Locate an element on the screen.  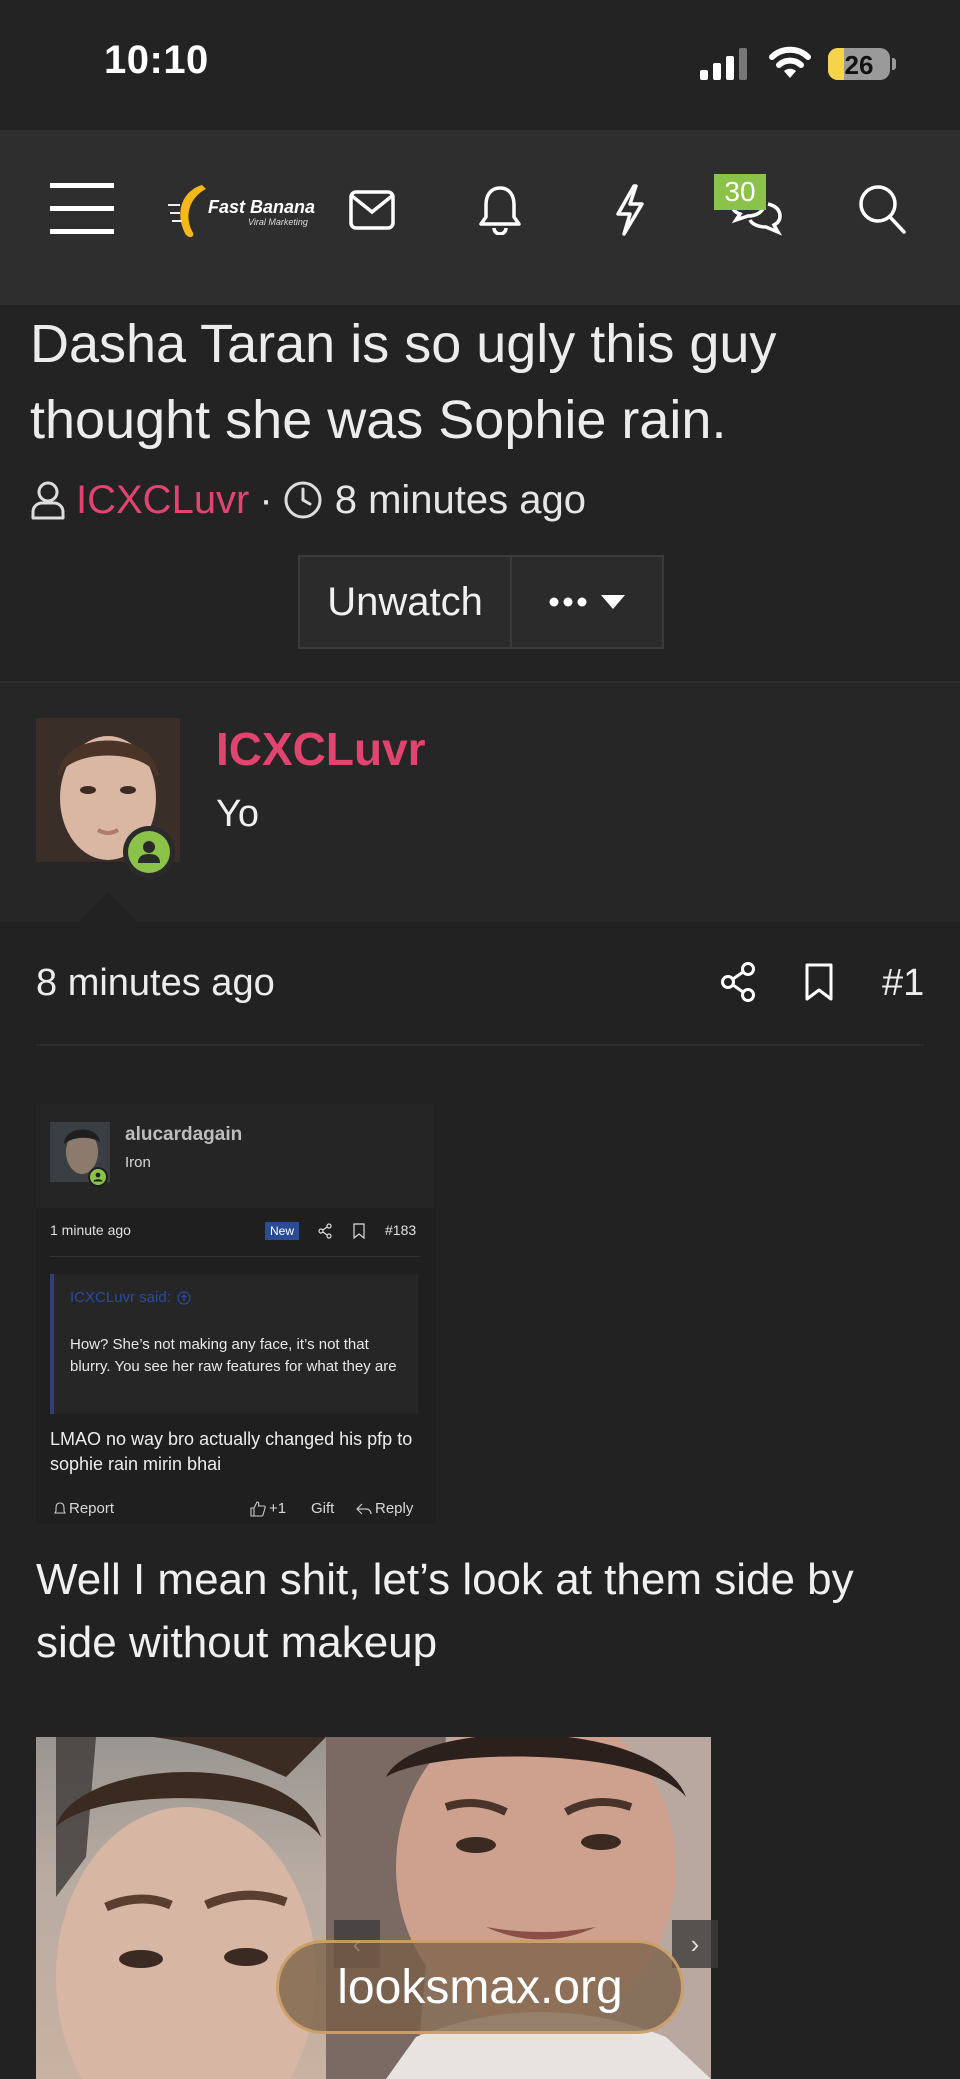
site-watermark: looksmax.org is located at coordinates (480, 1987).